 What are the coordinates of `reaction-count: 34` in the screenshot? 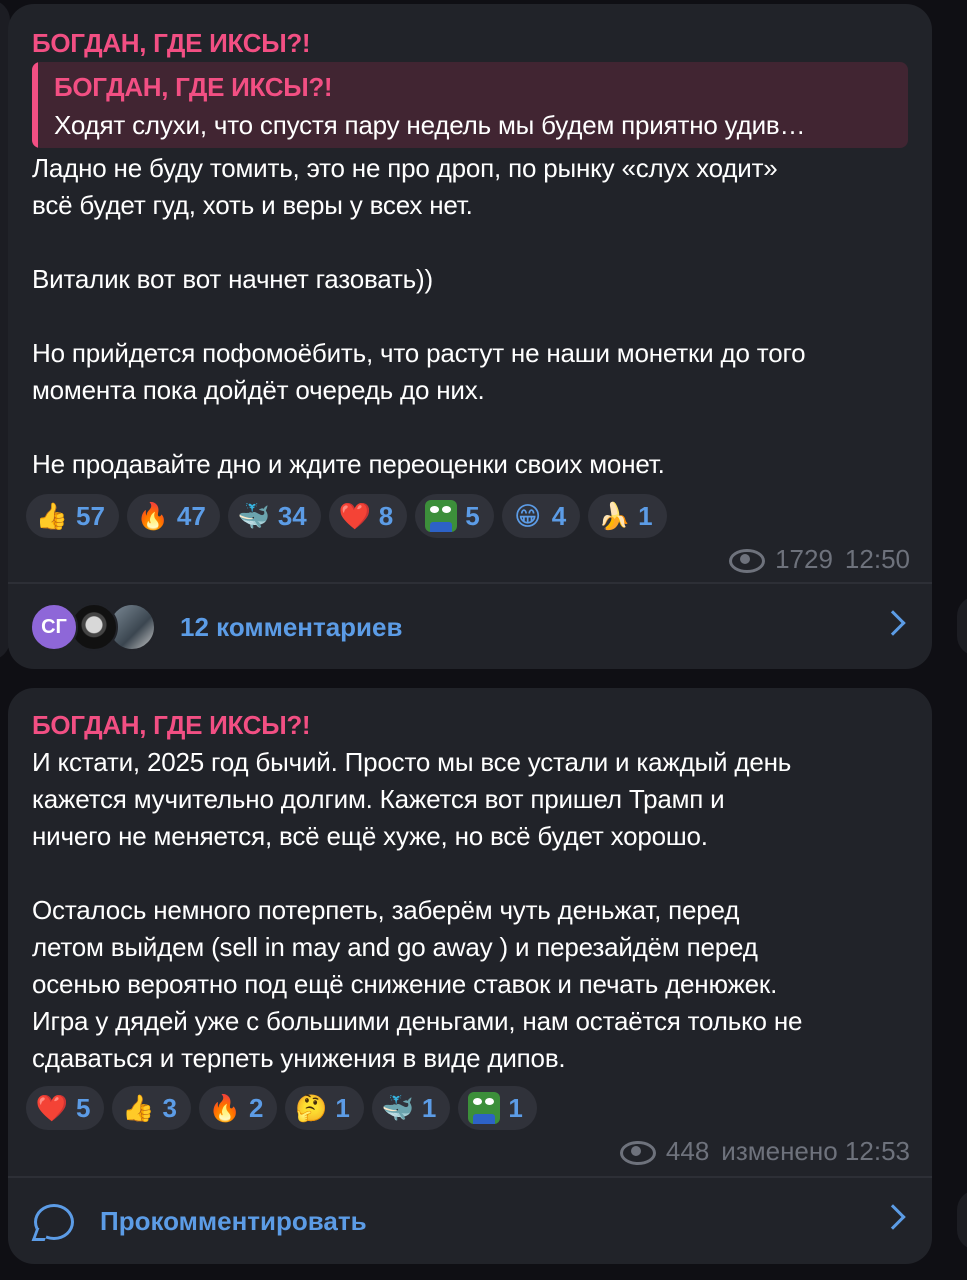 It's located at (292, 515).